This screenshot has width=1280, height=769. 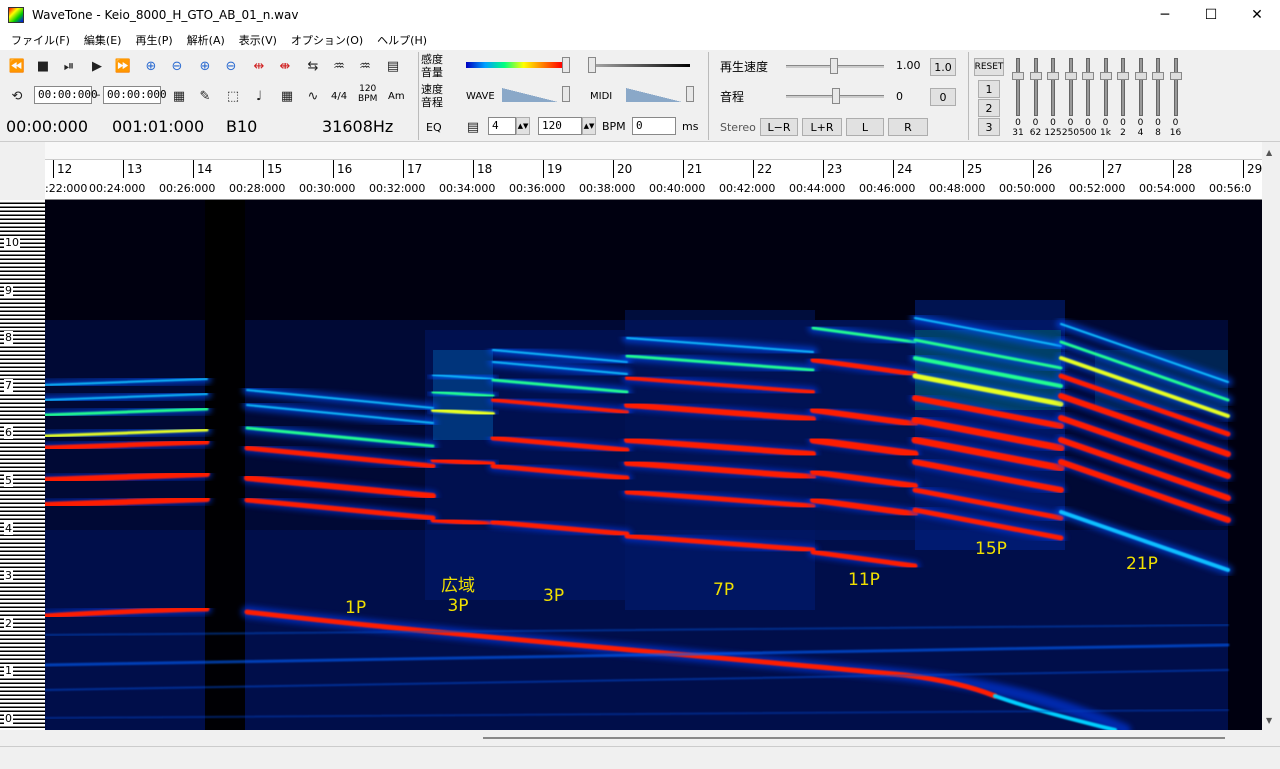 What do you see at coordinates (654, 126) in the screenshot?
I see `ms-field: 0` at bounding box center [654, 126].